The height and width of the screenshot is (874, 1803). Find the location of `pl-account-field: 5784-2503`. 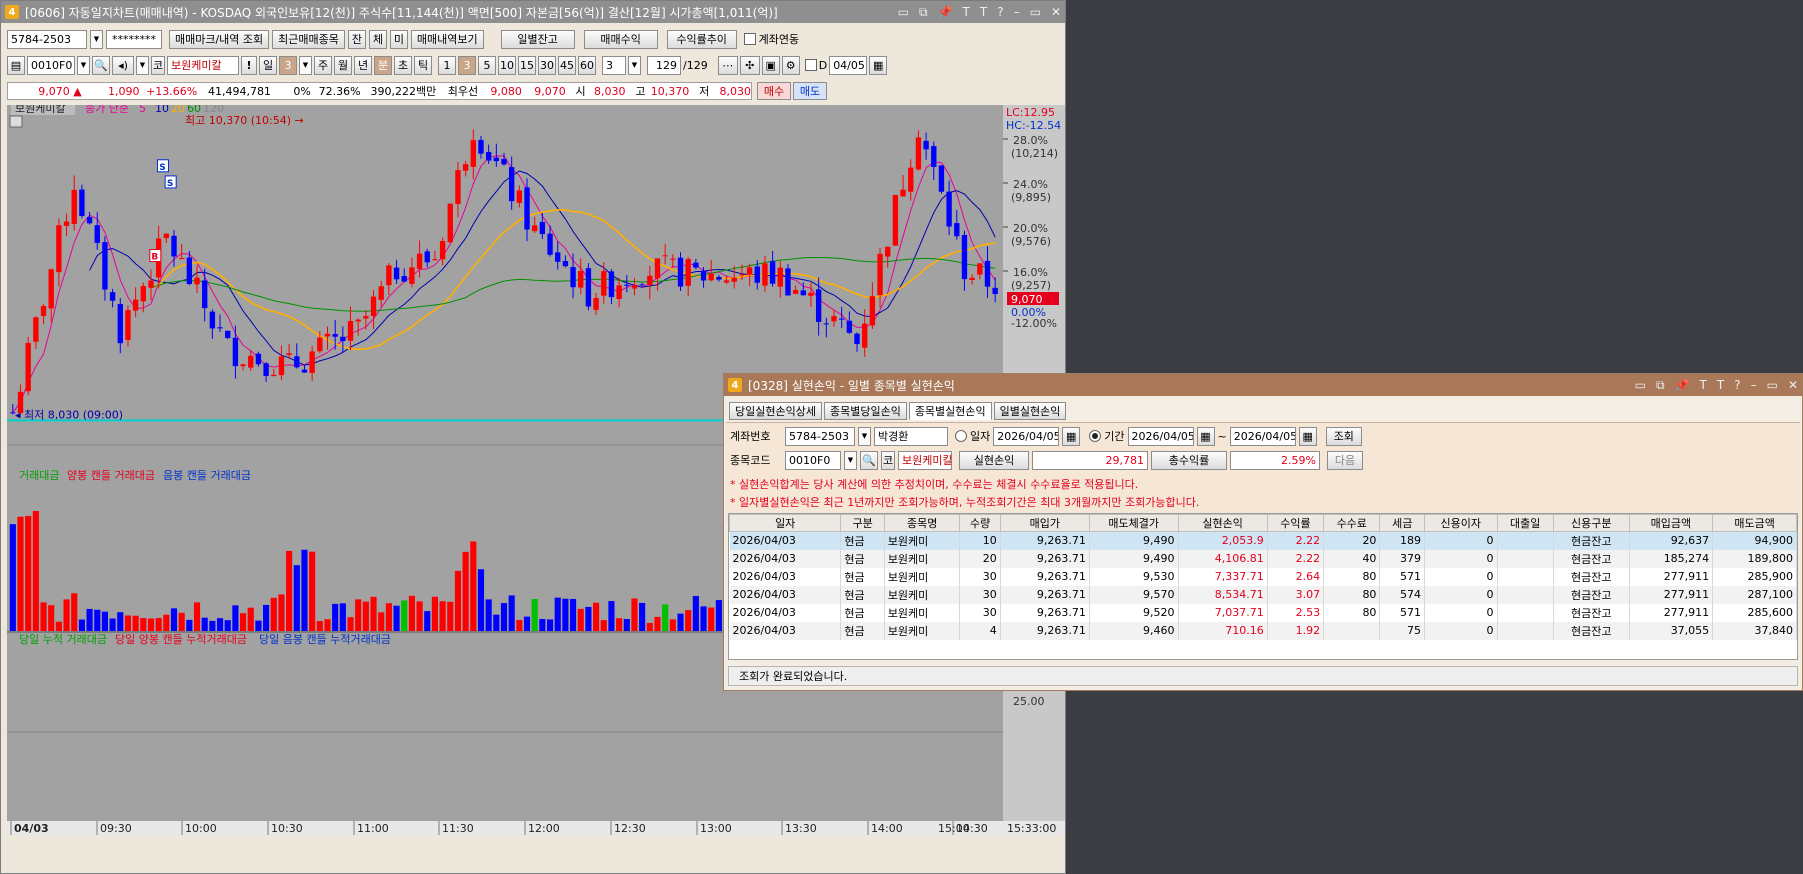

pl-account-field: 5784-2503 is located at coordinates (820, 436).